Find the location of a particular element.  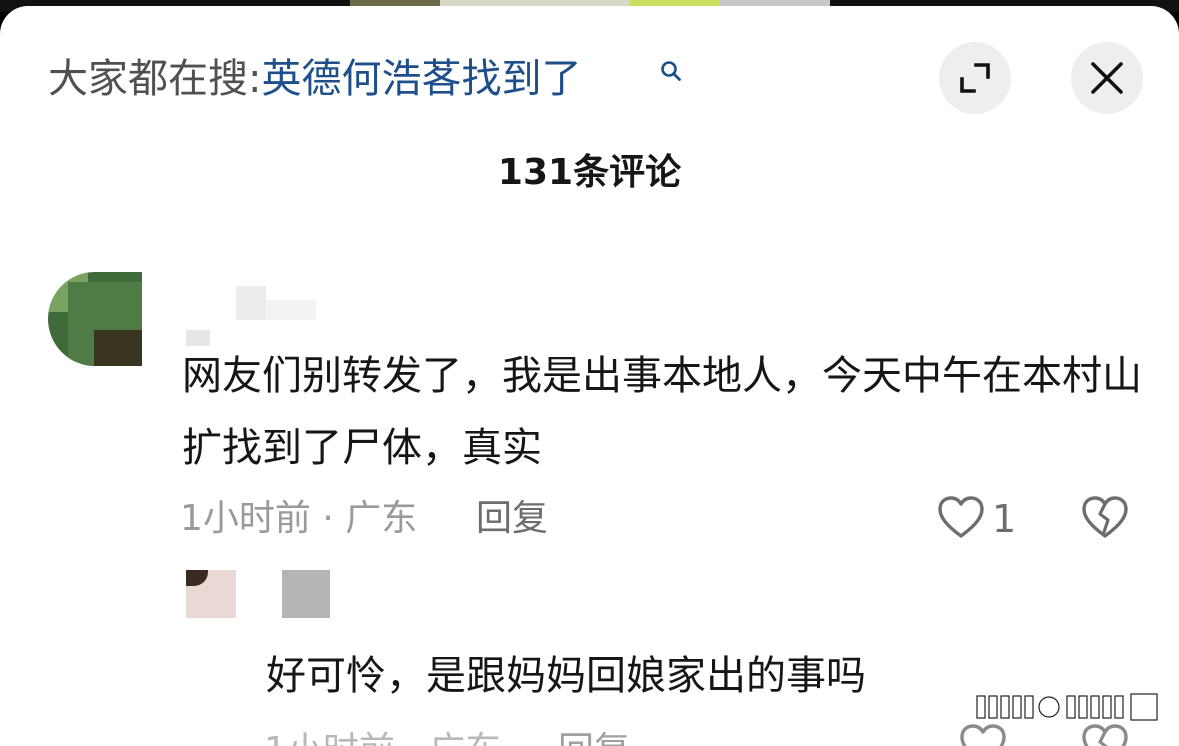

trending-search-link: 英德何浩茖找到了 is located at coordinates (421, 79).